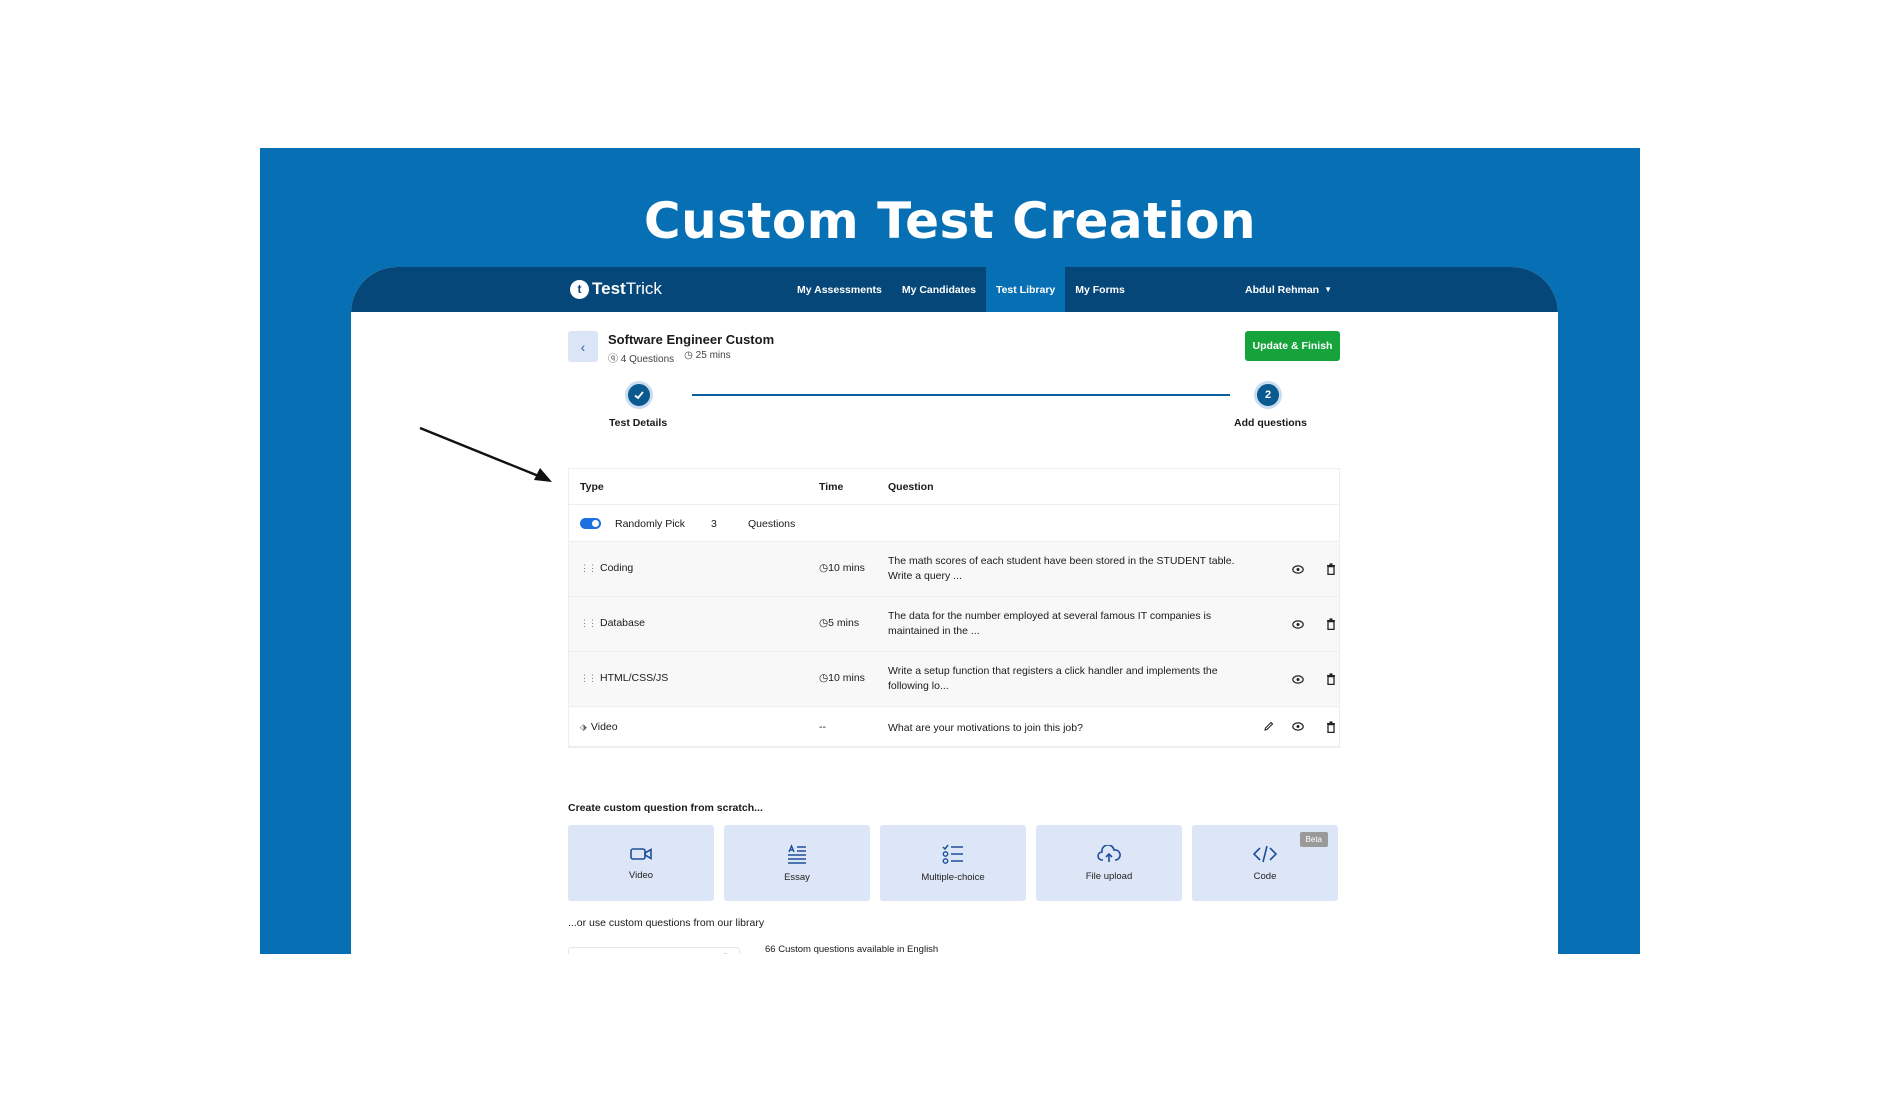 The height and width of the screenshot is (1110, 1900). What do you see at coordinates (1265, 863) in the screenshot?
I see `create-code-card: Beta Code` at bounding box center [1265, 863].